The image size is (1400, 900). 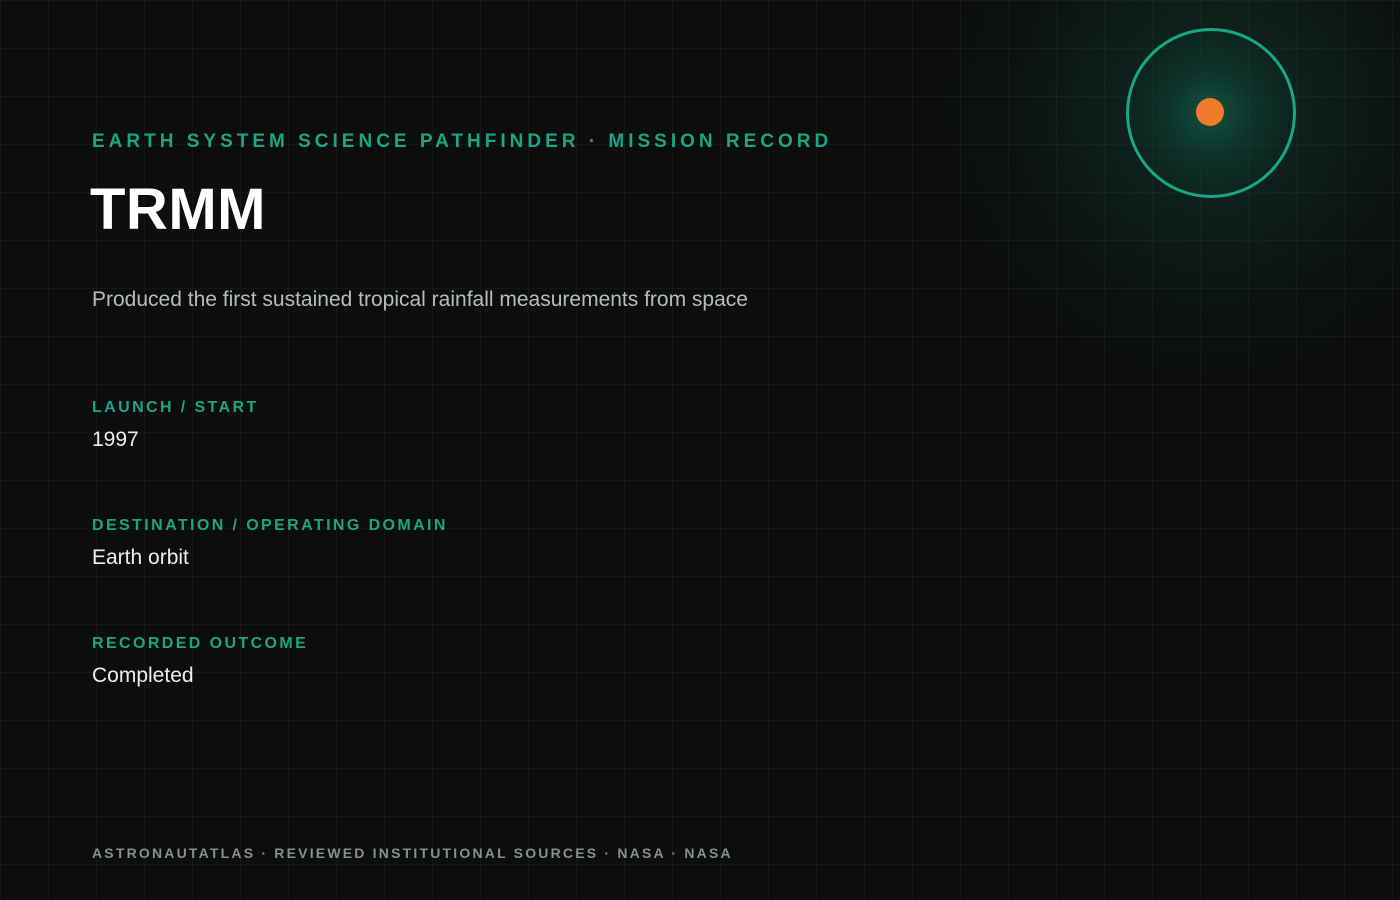 What do you see at coordinates (178, 209) in the screenshot?
I see `page-title: TRMM` at bounding box center [178, 209].